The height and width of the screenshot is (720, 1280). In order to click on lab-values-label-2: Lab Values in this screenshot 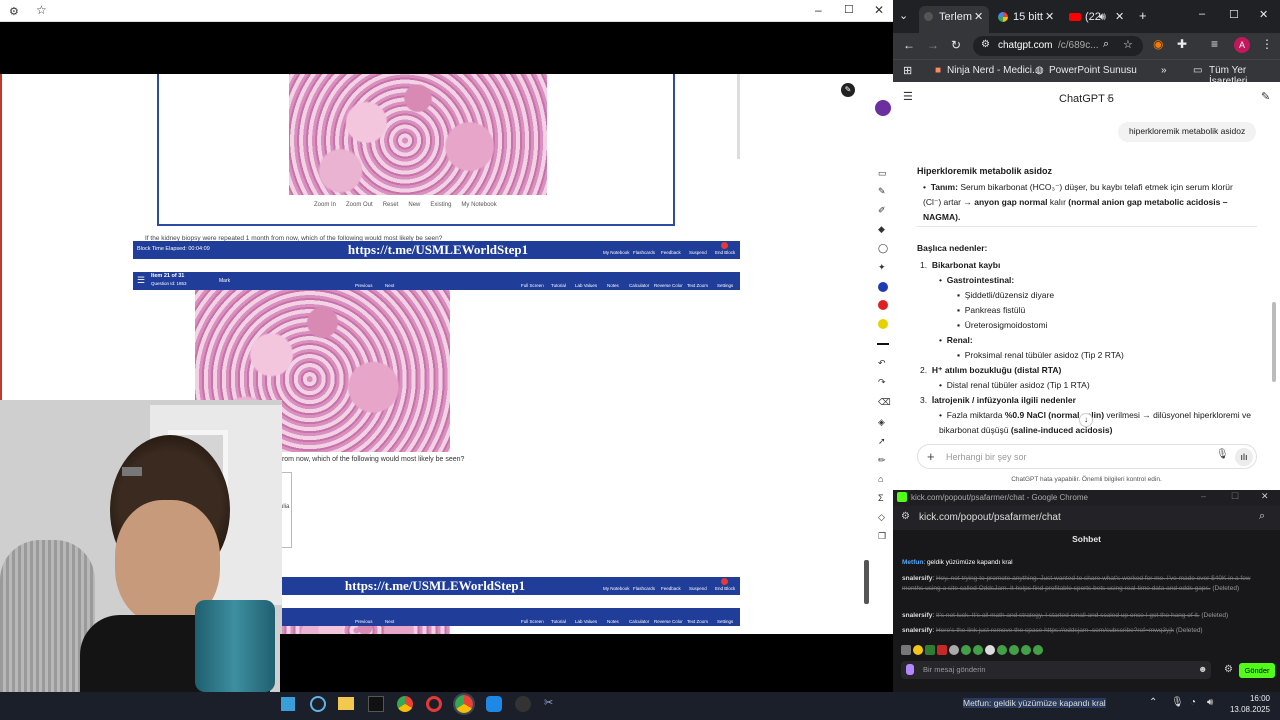, I will do `click(586, 621)`.